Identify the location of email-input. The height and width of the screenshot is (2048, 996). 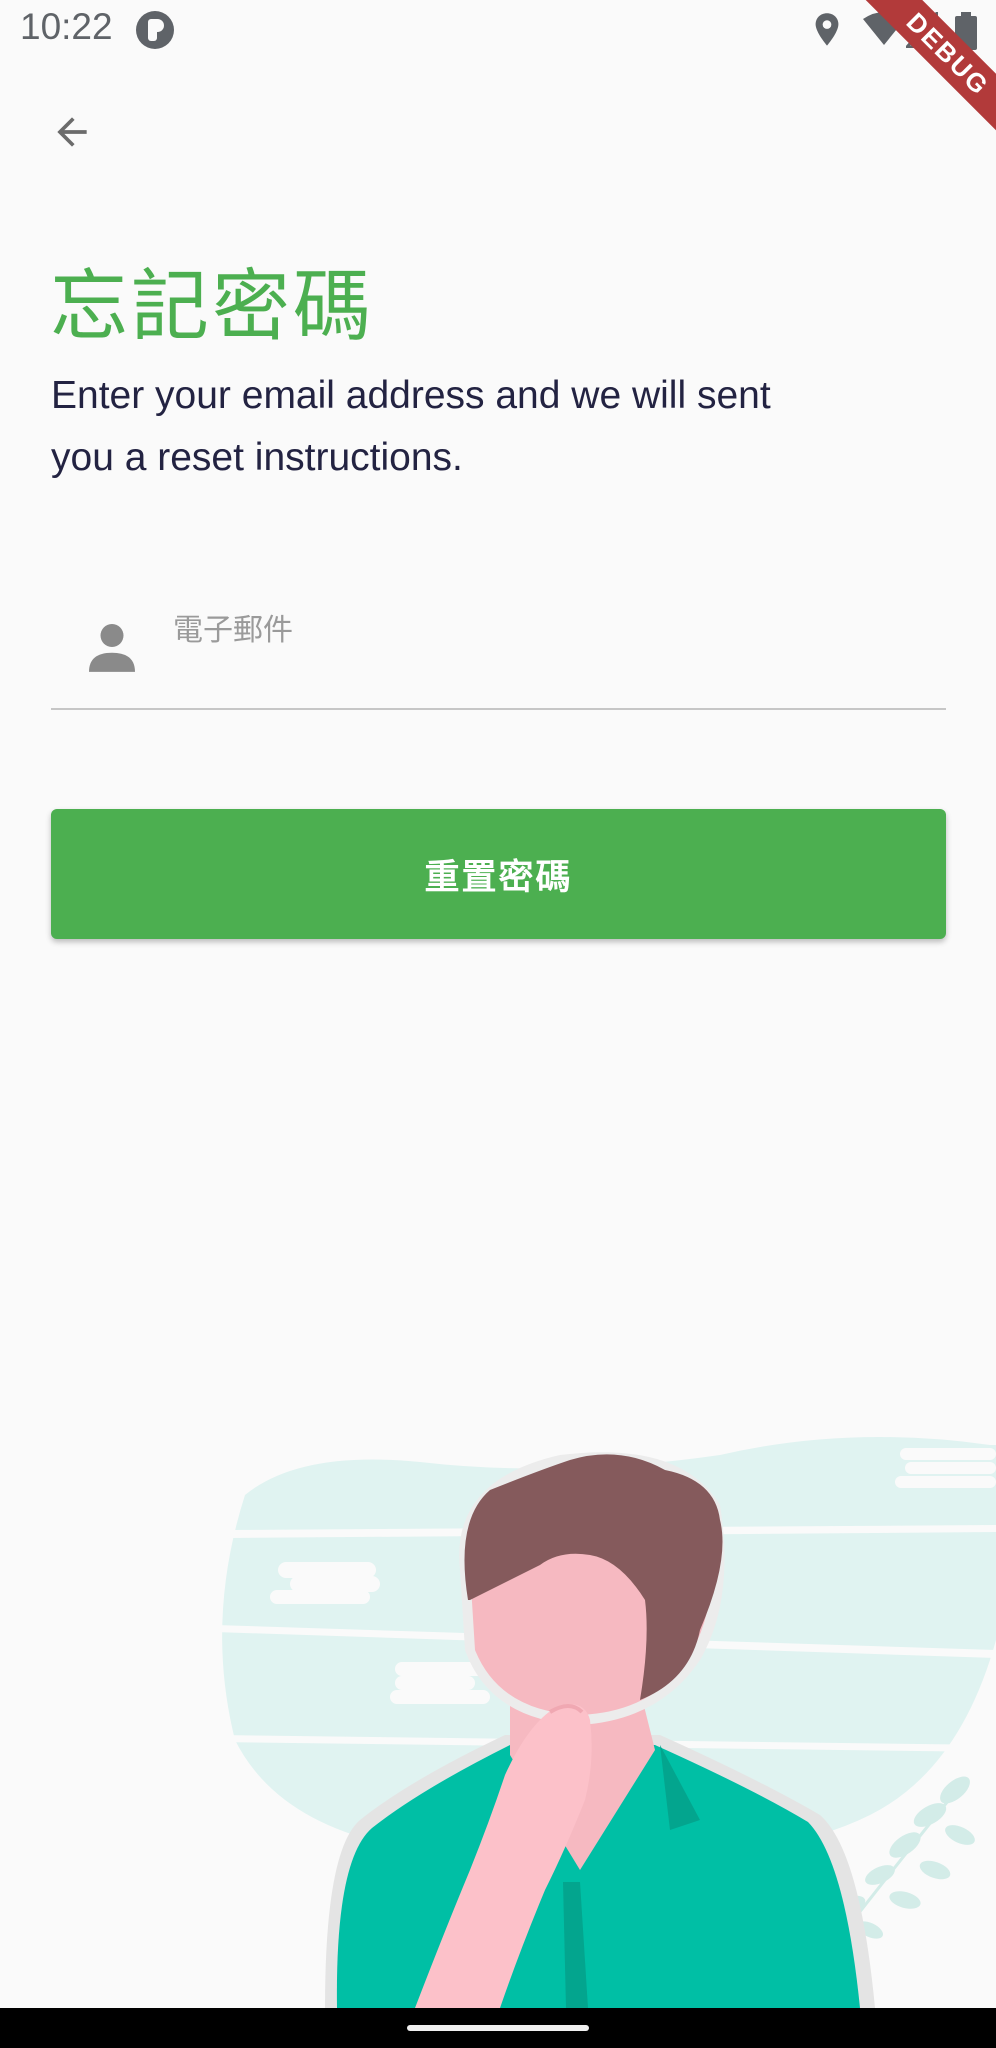
(553, 630).